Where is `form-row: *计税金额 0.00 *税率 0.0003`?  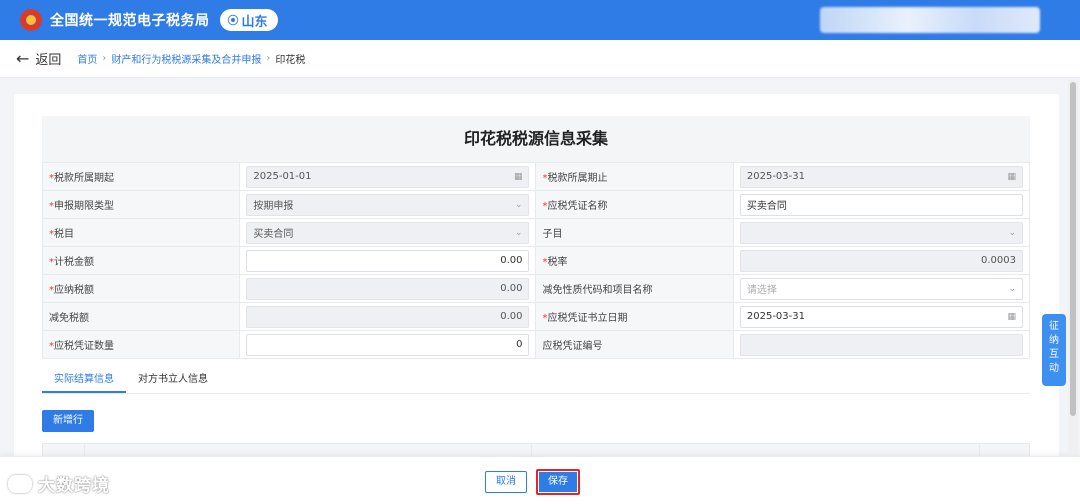 form-row: *计税金额 0.00 *税率 0.0003 is located at coordinates (536, 260).